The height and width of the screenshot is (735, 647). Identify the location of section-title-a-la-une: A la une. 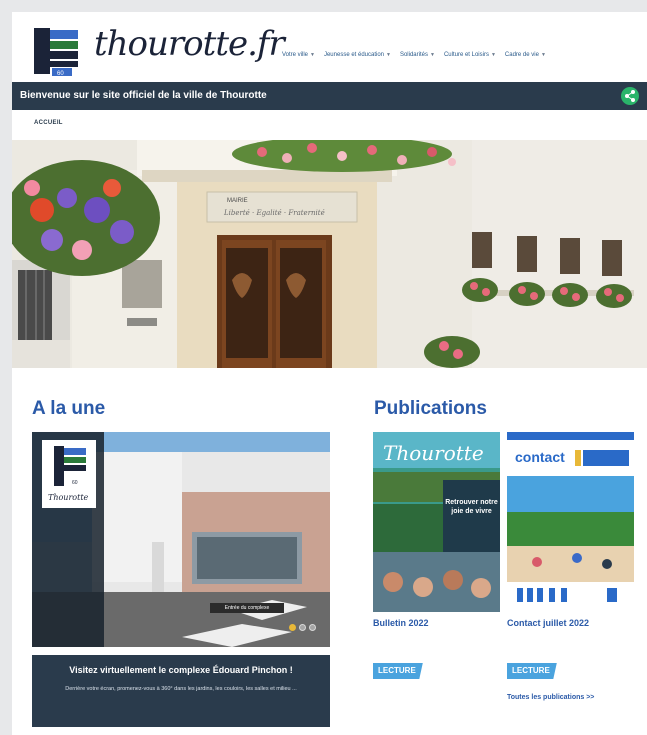
(69, 408).